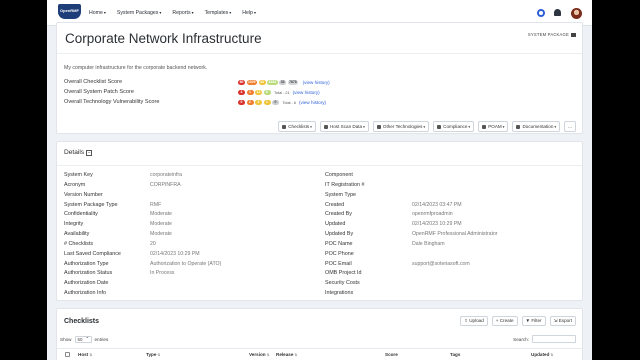 The height and width of the screenshot is (360, 640). What do you see at coordinates (67, 354) in the screenshot?
I see `select-all-checkbox` at bounding box center [67, 354].